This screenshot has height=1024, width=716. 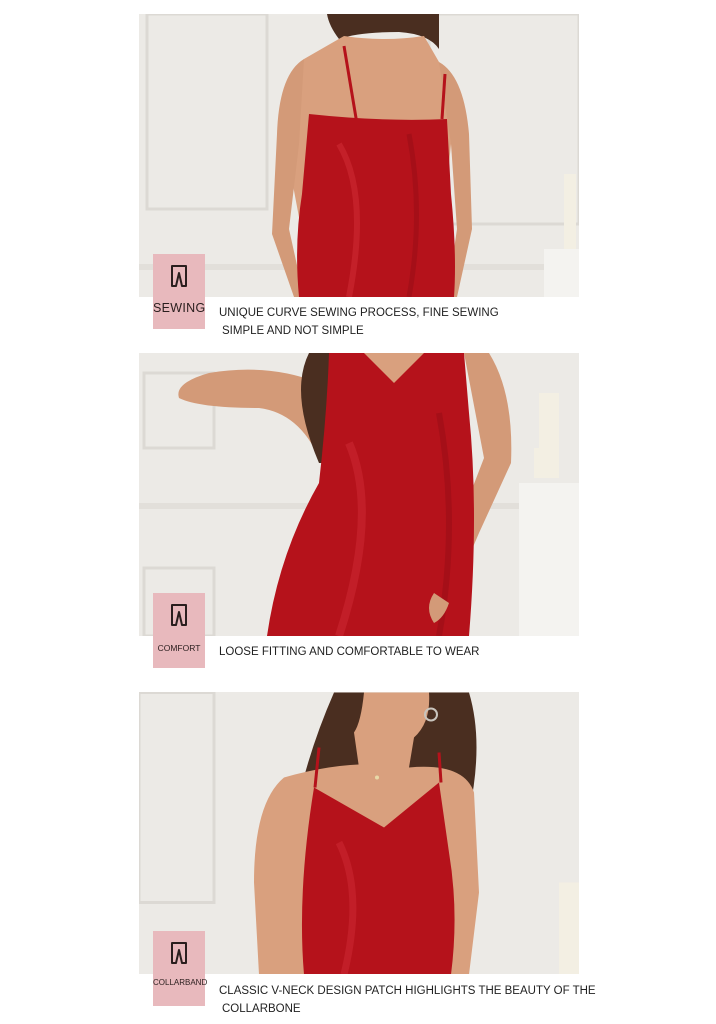 I want to click on description-line-2: COLLARBONE, so click(x=261, y=1009).